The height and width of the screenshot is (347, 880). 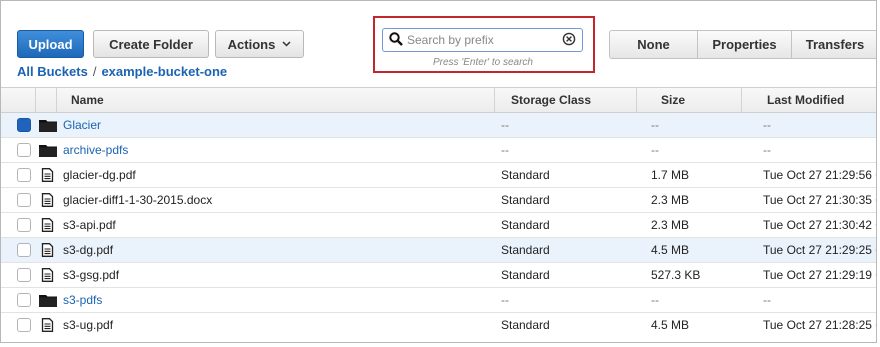 I want to click on row-last-modified: Tue Oct 27 21:29:19 G, so click(x=820, y=275).